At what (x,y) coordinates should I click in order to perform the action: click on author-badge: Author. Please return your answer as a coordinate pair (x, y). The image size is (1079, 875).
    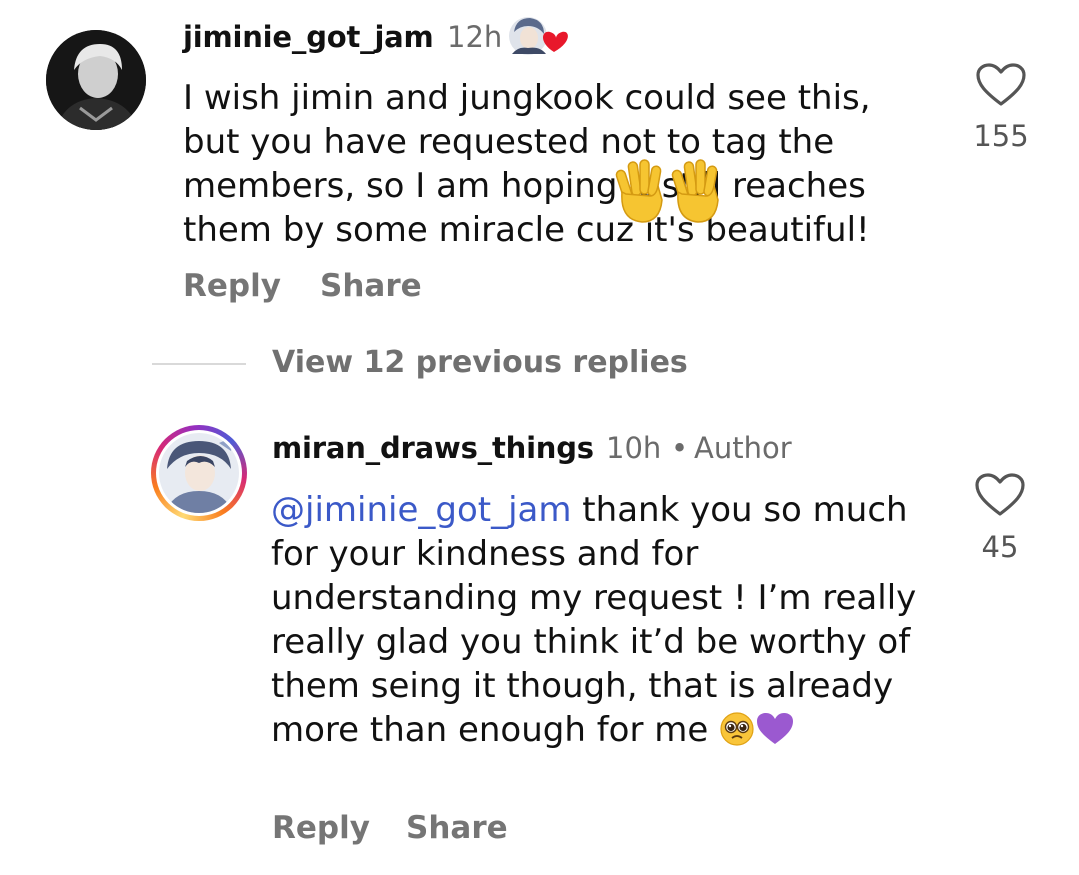
    Looking at the image, I should click on (743, 448).